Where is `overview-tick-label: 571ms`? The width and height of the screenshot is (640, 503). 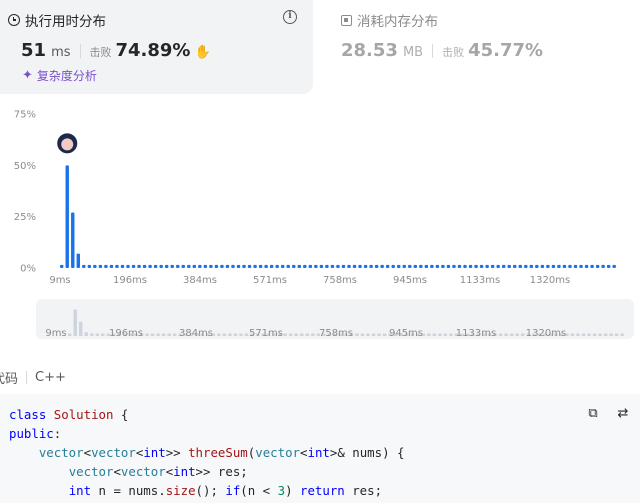 overview-tick-label: 571ms is located at coordinates (266, 333).